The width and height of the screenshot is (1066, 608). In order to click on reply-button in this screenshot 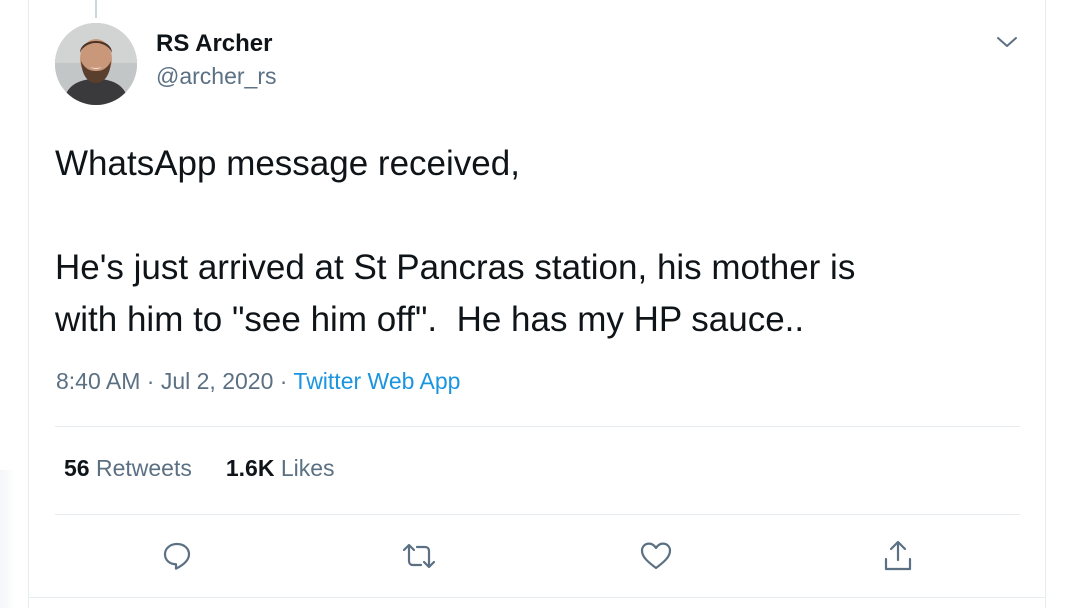, I will do `click(177, 556)`.